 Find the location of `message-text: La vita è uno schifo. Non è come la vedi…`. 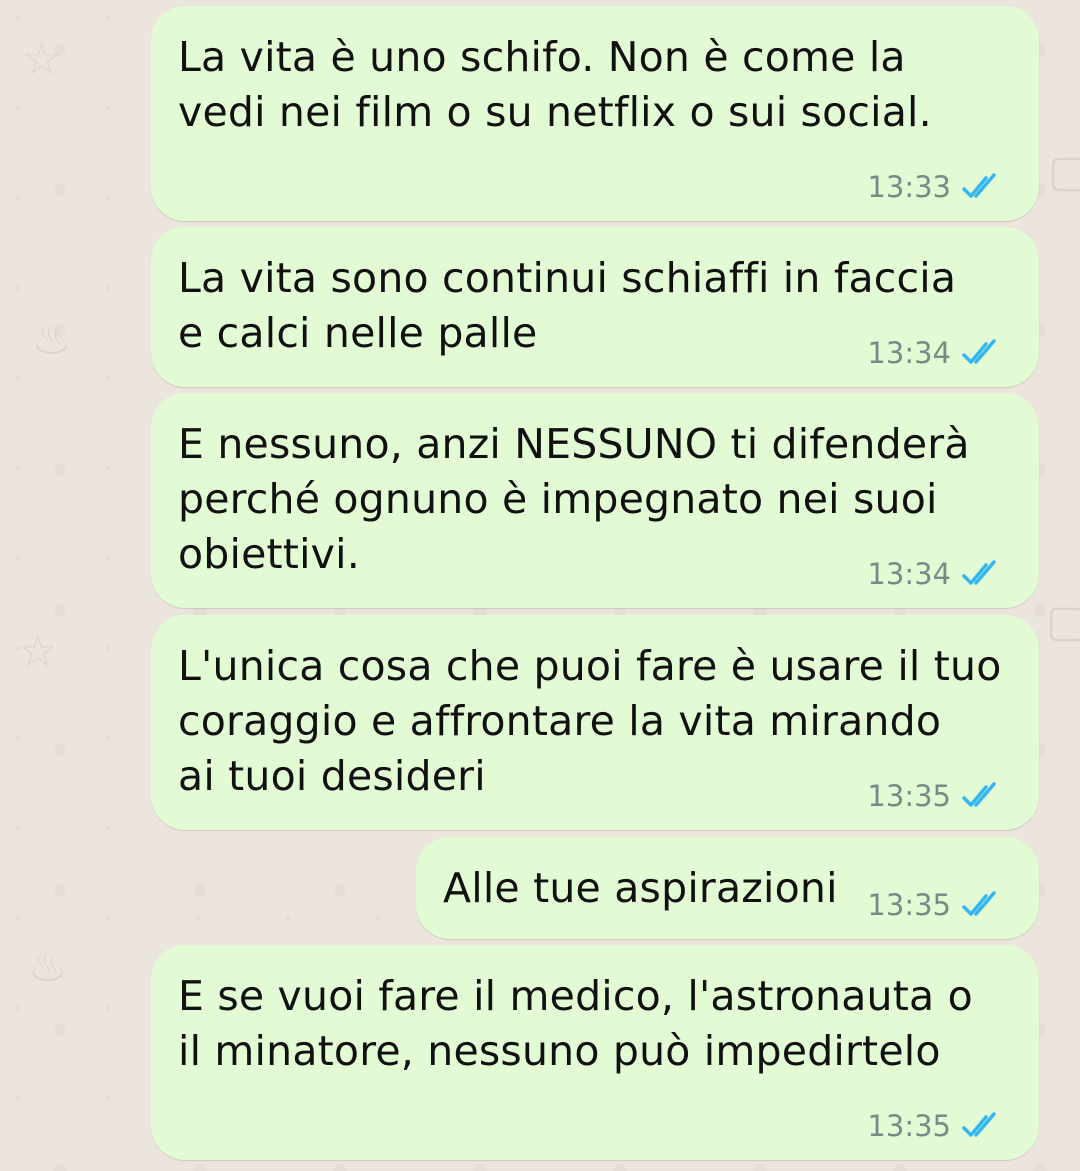

message-text: La vita è uno schifo. Non è come la vedi… is located at coordinates (555, 84).